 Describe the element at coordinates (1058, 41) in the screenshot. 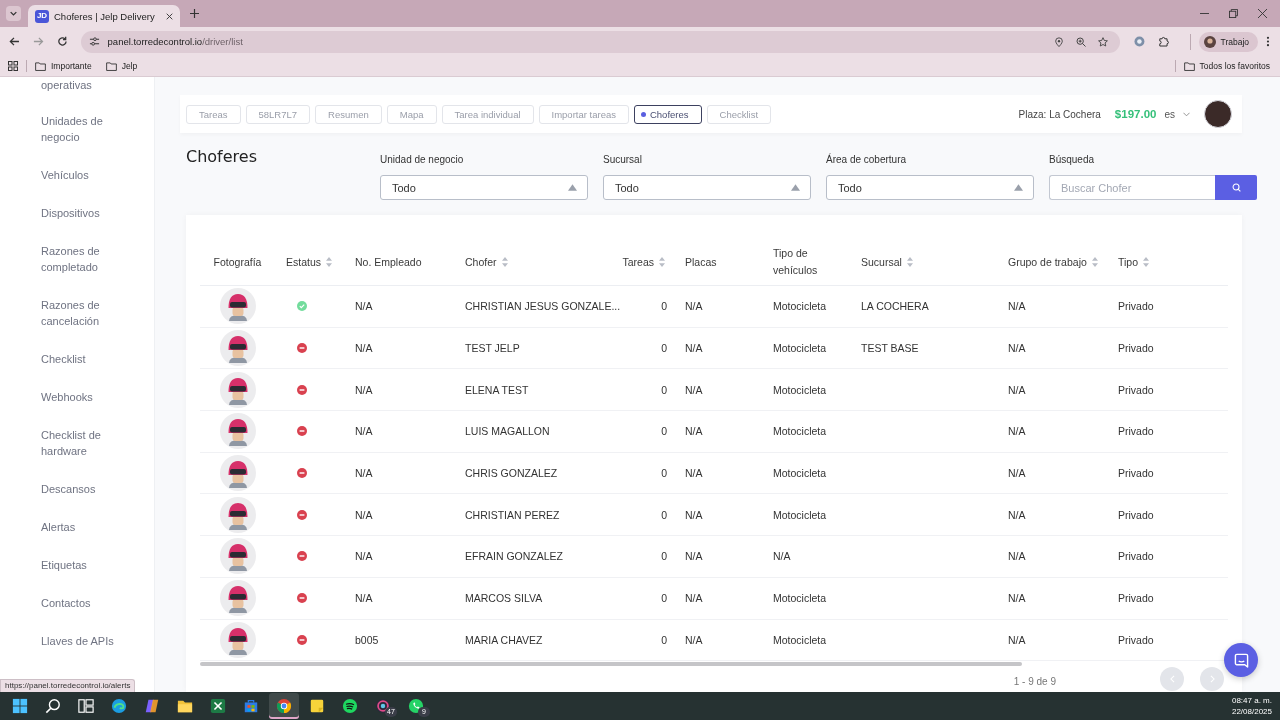

I see `location-pin-icon` at that location.